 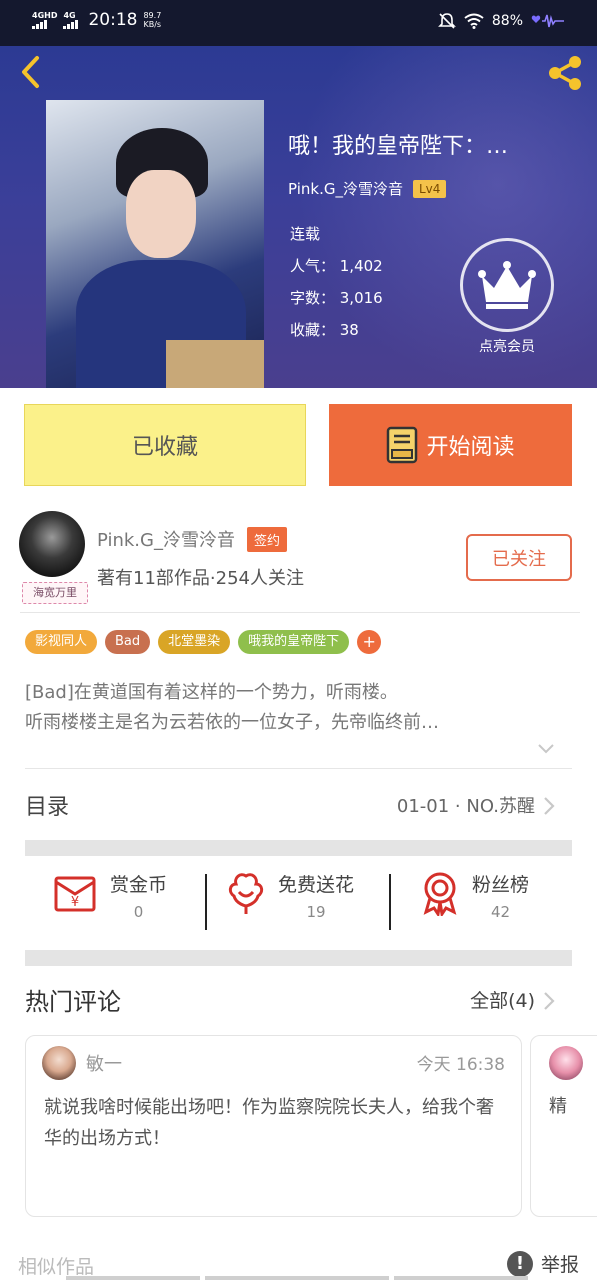 I want to click on tag-item: 北堂墨染, so click(x=194, y=642).